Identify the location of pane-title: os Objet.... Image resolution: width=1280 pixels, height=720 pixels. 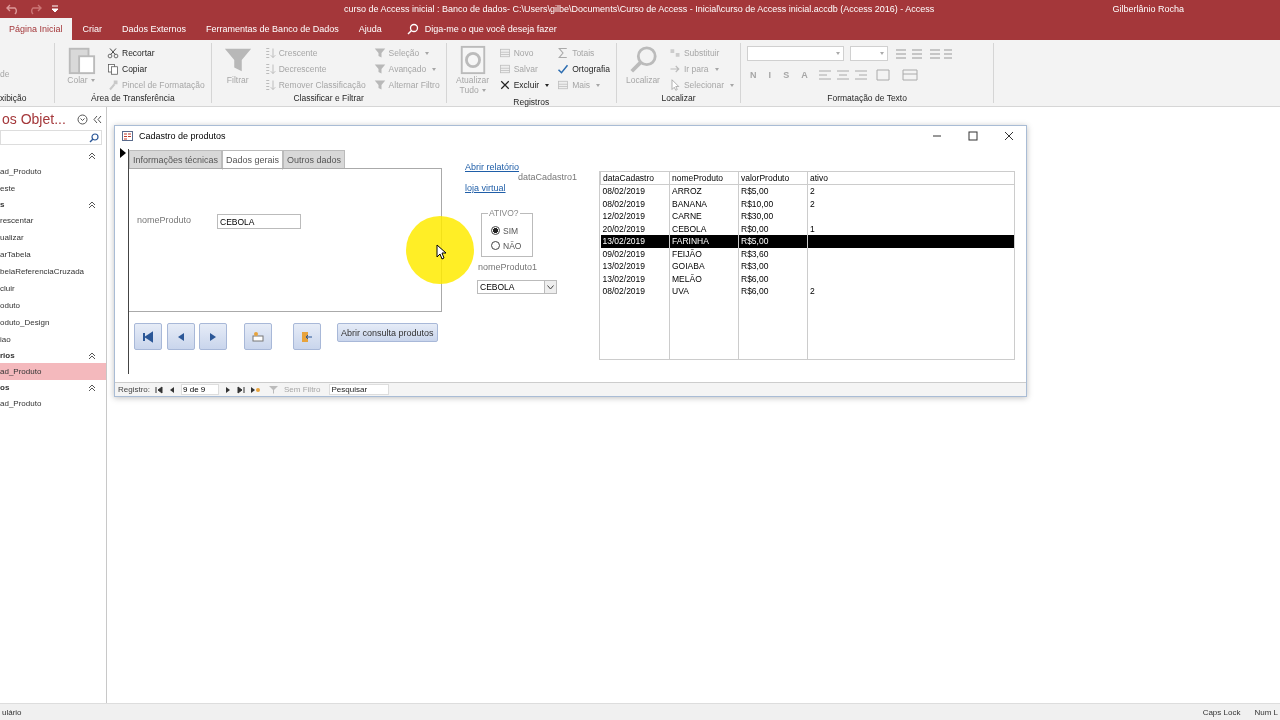
(34, 119).